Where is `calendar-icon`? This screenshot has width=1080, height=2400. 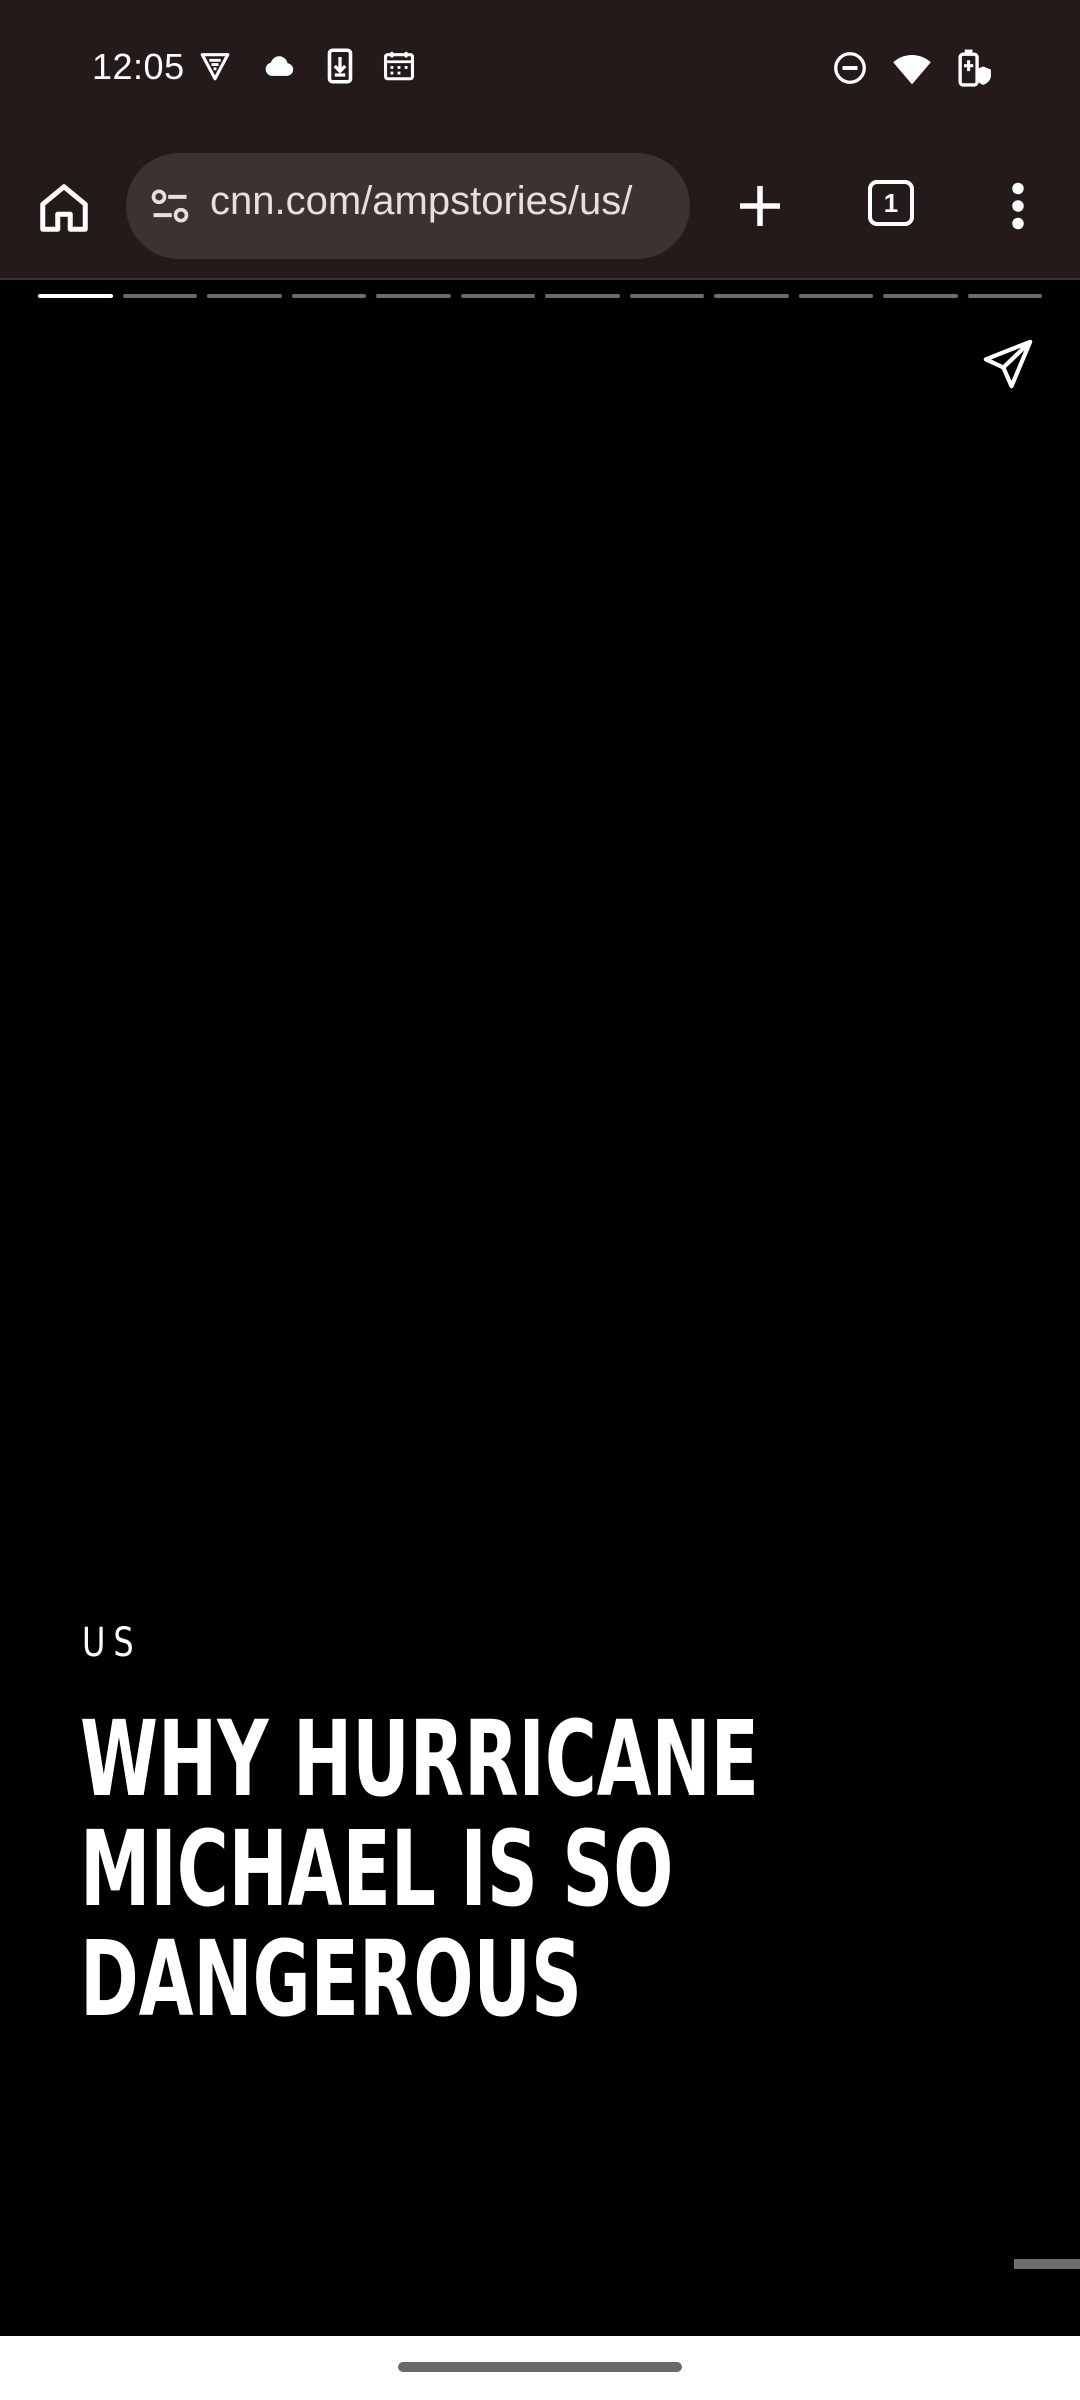 calendar-icon is located at coordinates (399, 66).